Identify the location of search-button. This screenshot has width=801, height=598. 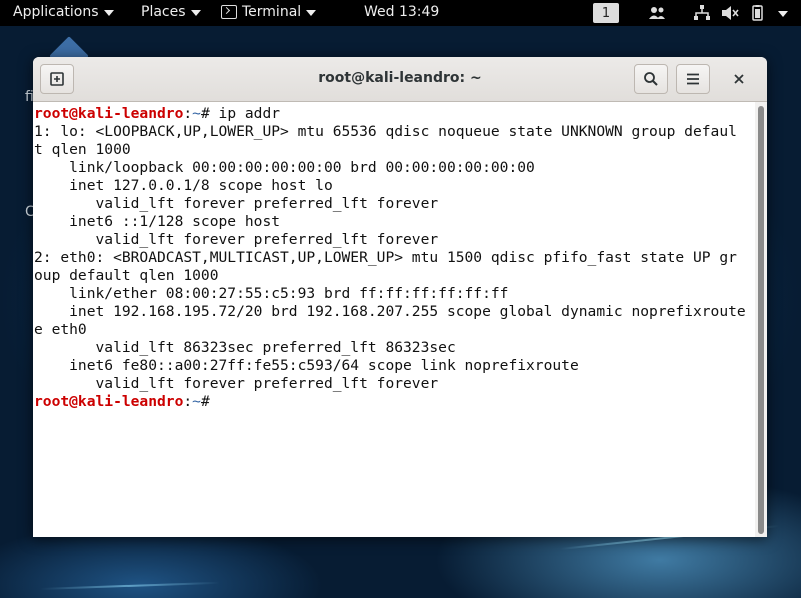
(651, 79).